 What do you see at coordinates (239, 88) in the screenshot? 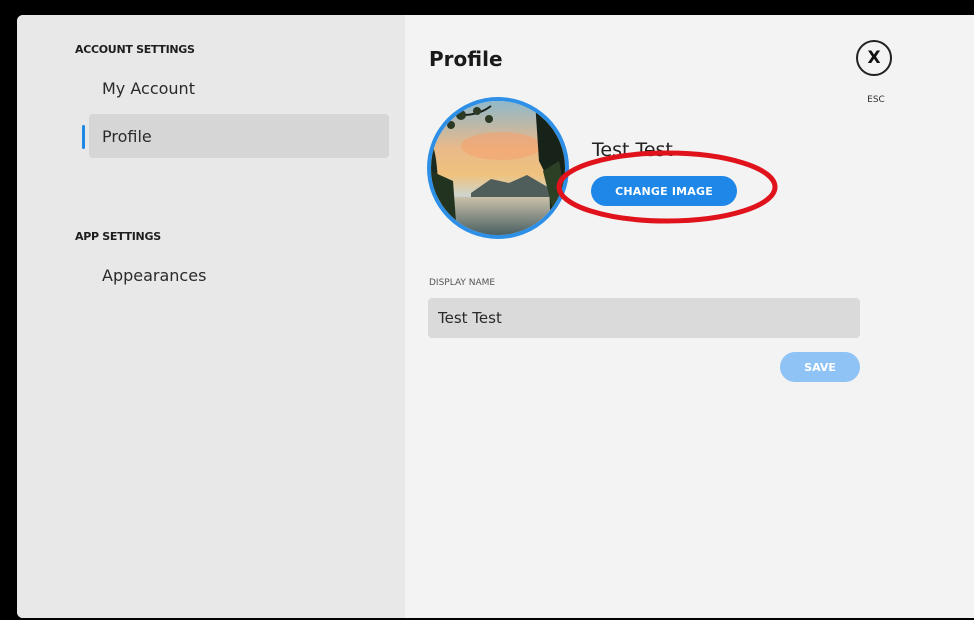
I see `sidebar-item-my-account: My Account` at bounding box center [239, 88].